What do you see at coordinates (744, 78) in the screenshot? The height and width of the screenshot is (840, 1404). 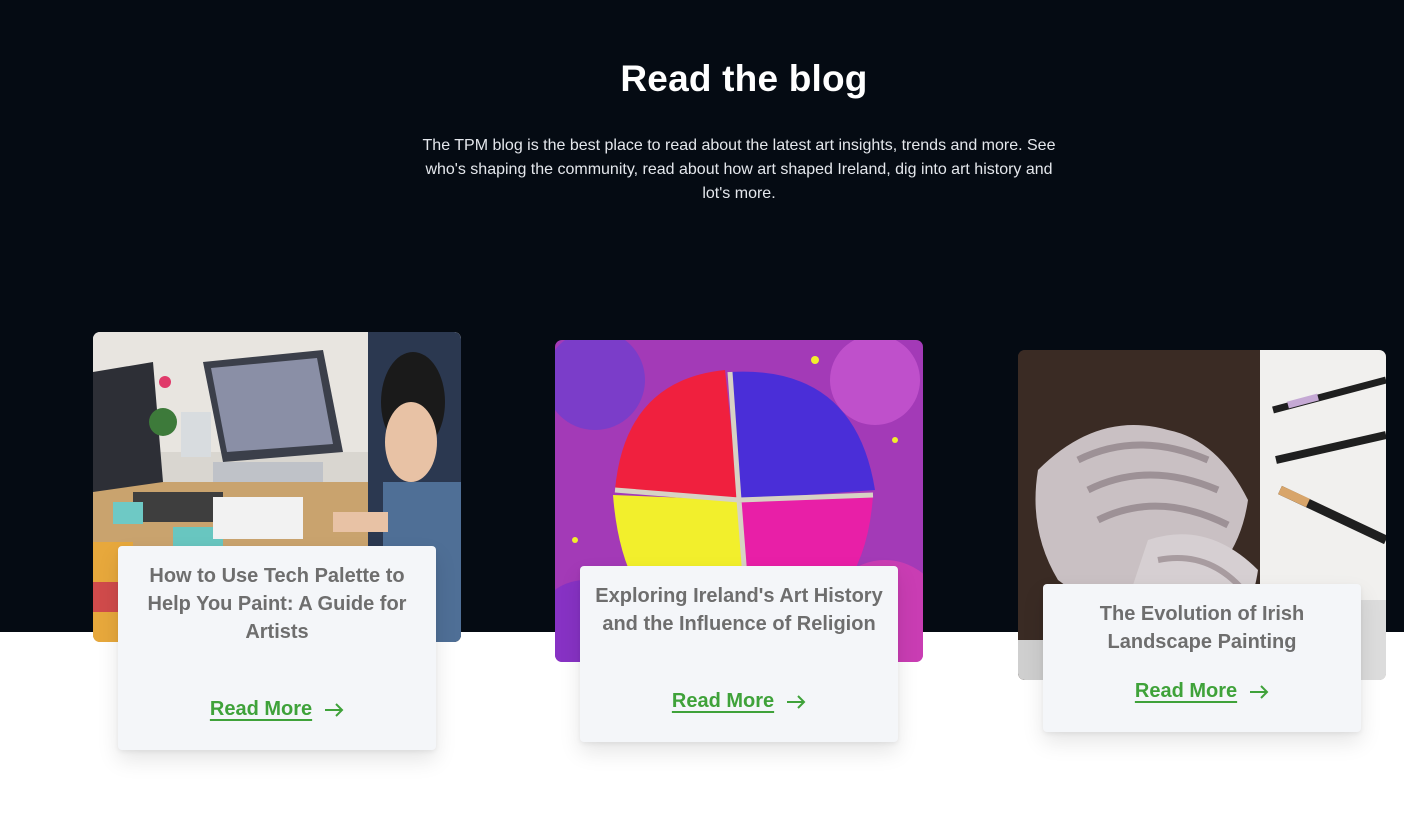 I see `section-title: Read the blog` at bounding box center [744, 78].